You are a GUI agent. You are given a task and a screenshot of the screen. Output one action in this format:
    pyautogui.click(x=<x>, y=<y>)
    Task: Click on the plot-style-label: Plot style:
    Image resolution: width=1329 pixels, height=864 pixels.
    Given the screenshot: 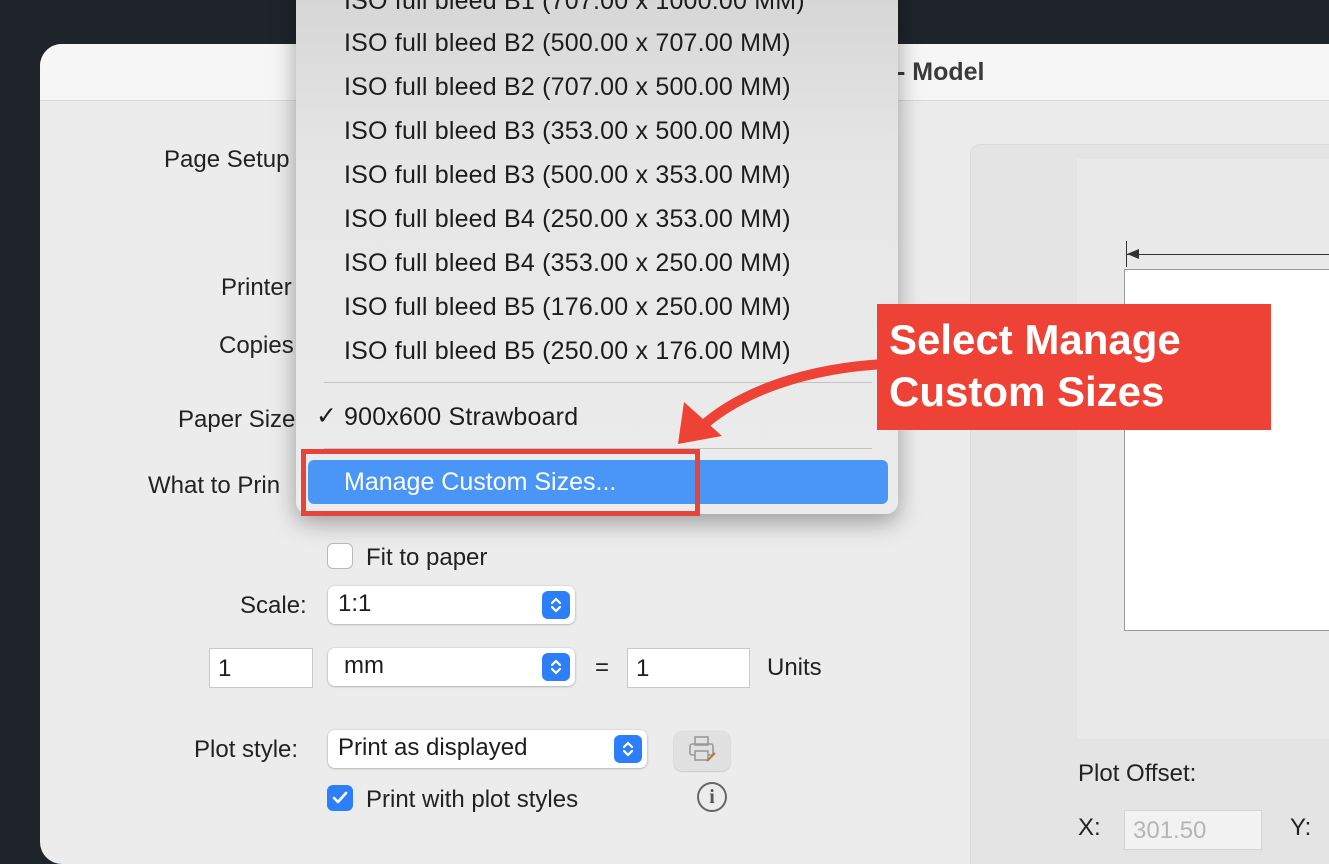 What is the action you would take?
    pyautogui.click(x=246, y=749)
    